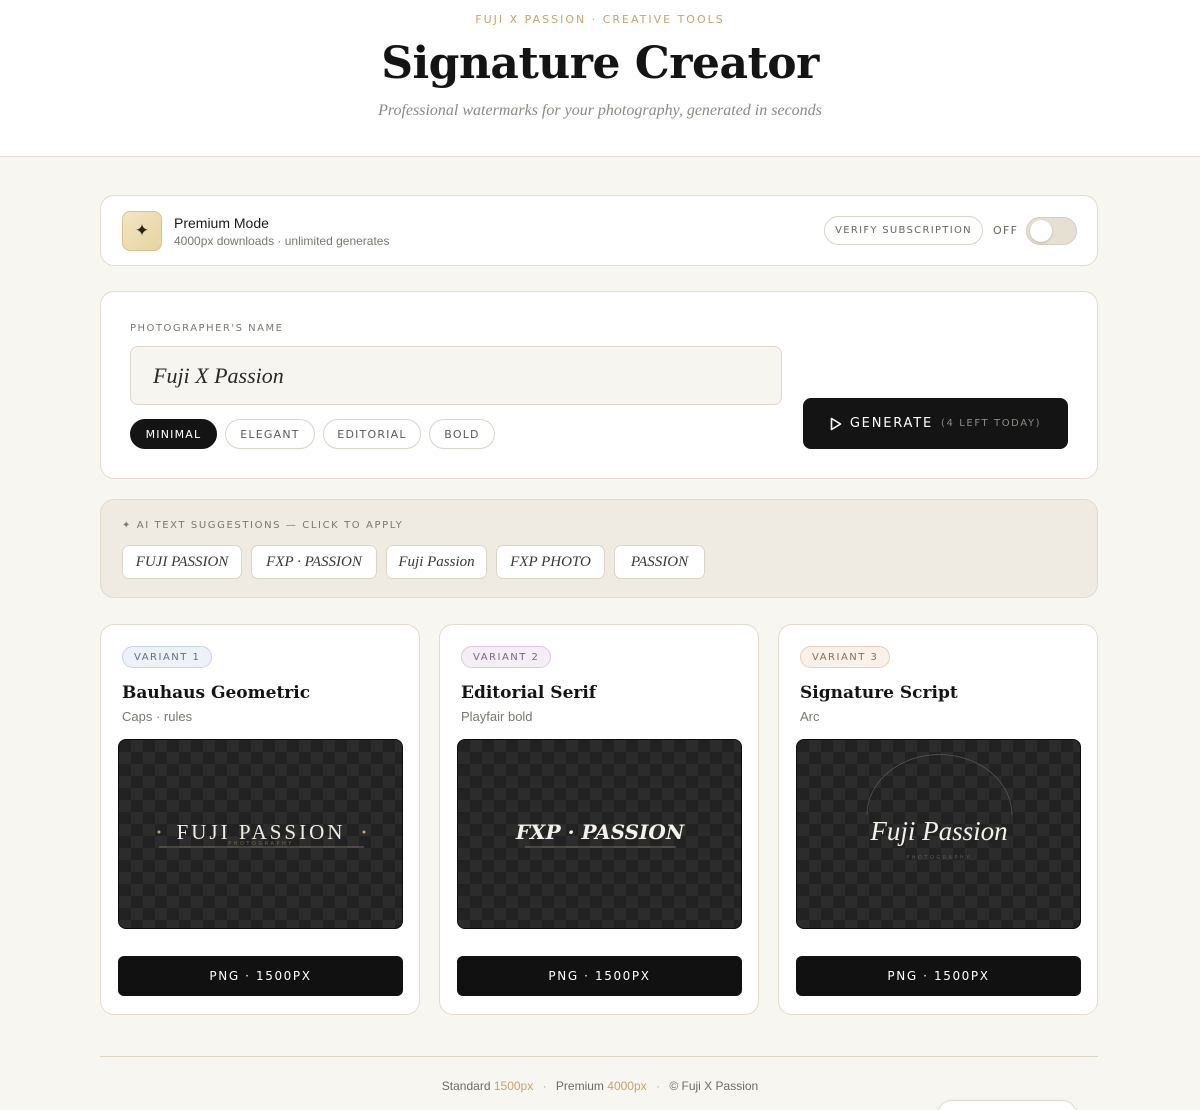 The image size is (1200, 1110). Describe the element at coordinates (314, 562) in the screenshot. I see `suggestion-chip: FXP · PASSION` at that location.